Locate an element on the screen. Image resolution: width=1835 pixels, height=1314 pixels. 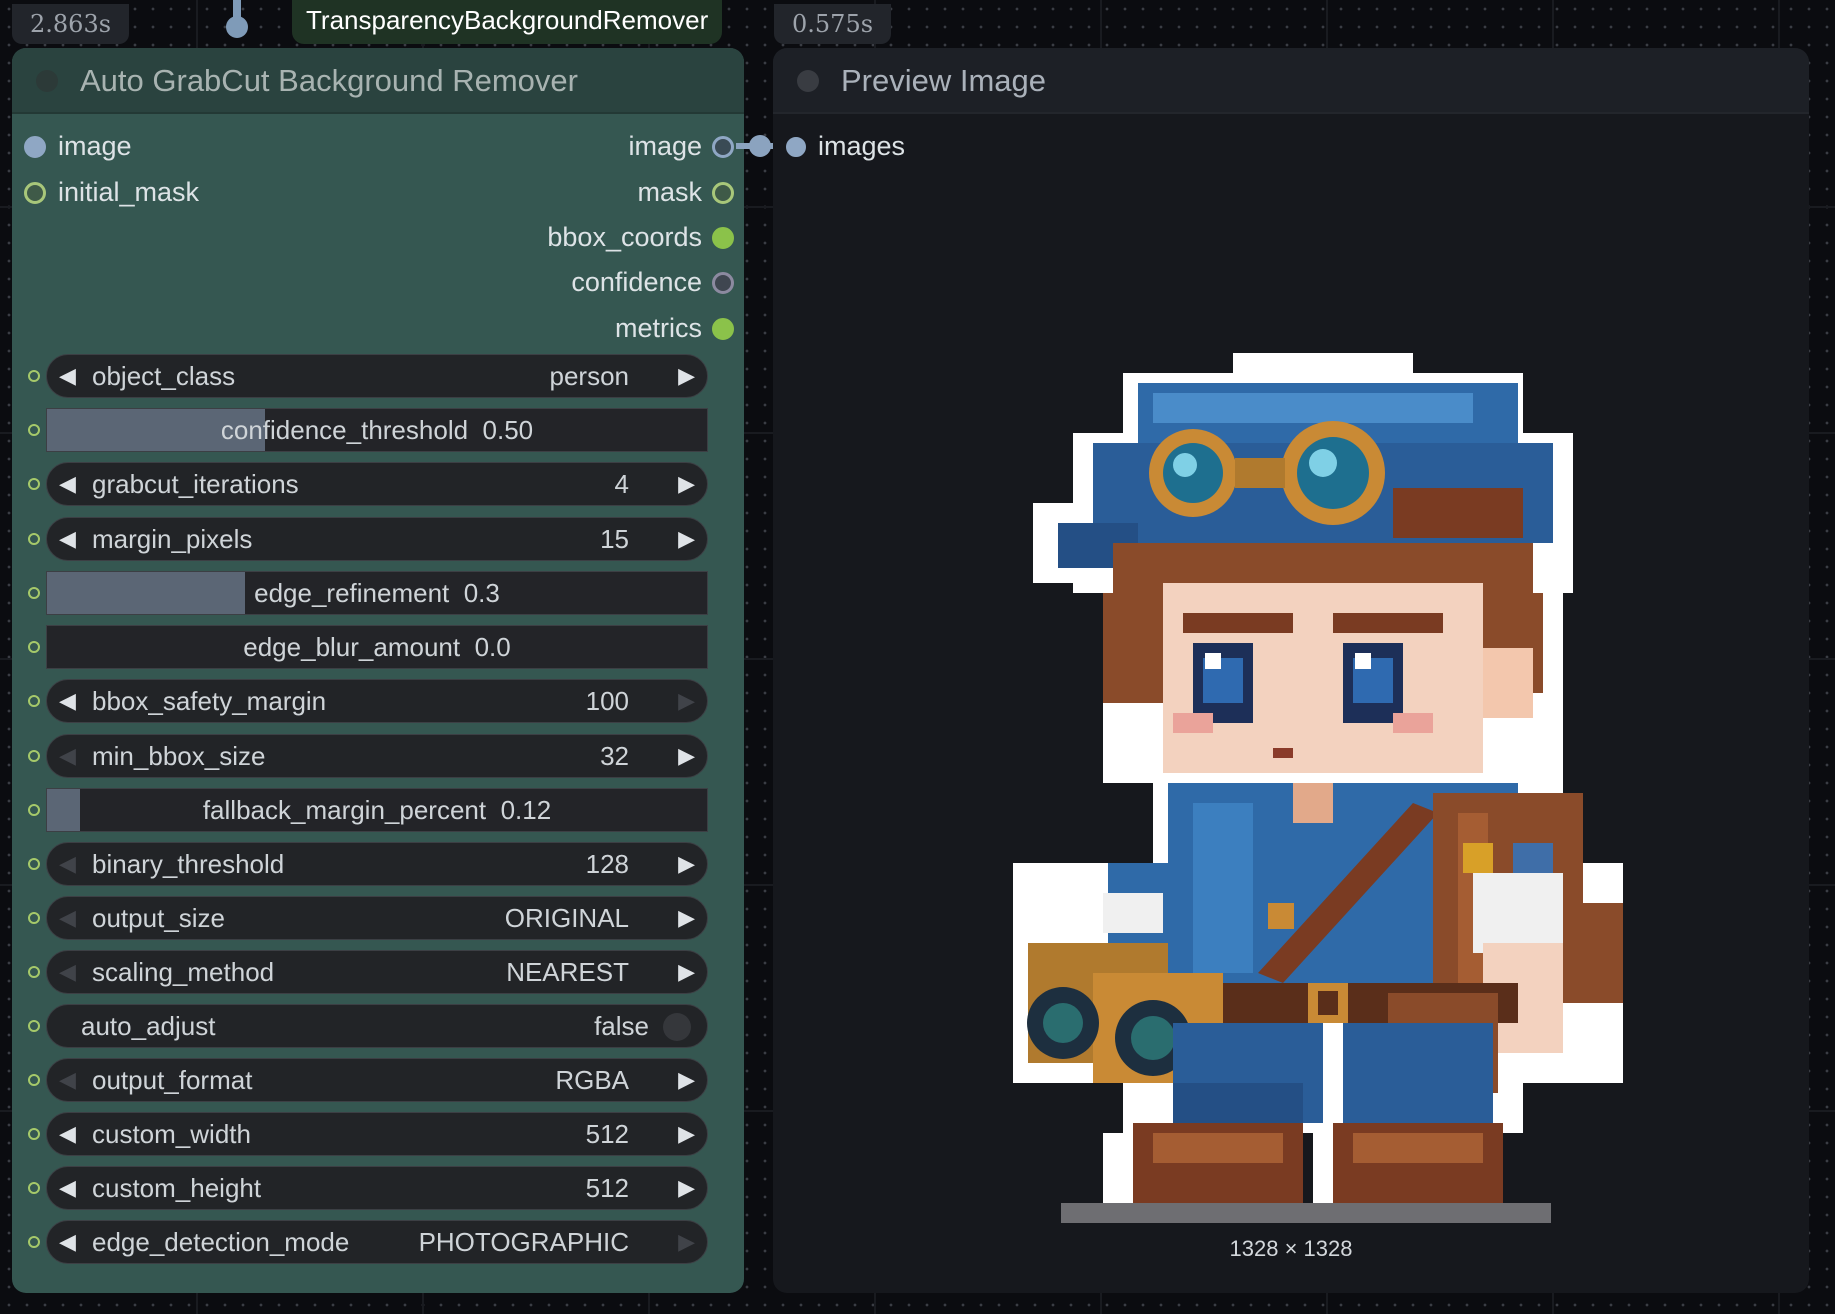
io-row: metrics is located at coordinates (378, 328).